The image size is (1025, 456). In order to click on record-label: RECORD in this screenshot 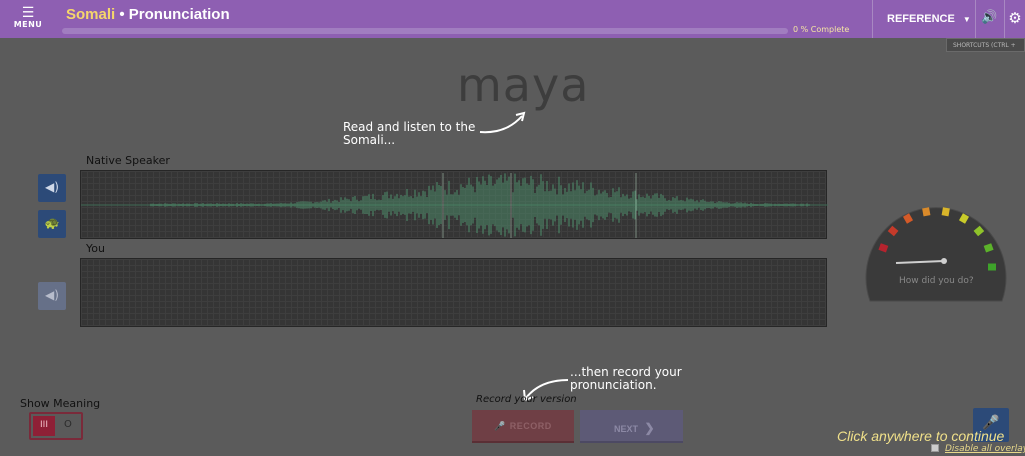, I will do `click(530, 426)`.